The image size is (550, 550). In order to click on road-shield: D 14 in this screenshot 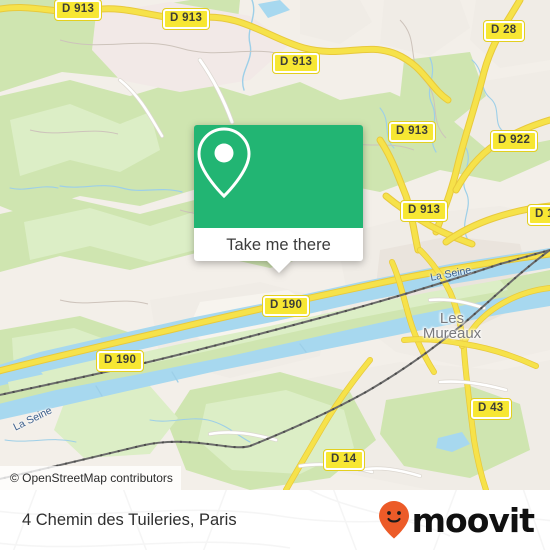, I will do `click(344, 460)`.